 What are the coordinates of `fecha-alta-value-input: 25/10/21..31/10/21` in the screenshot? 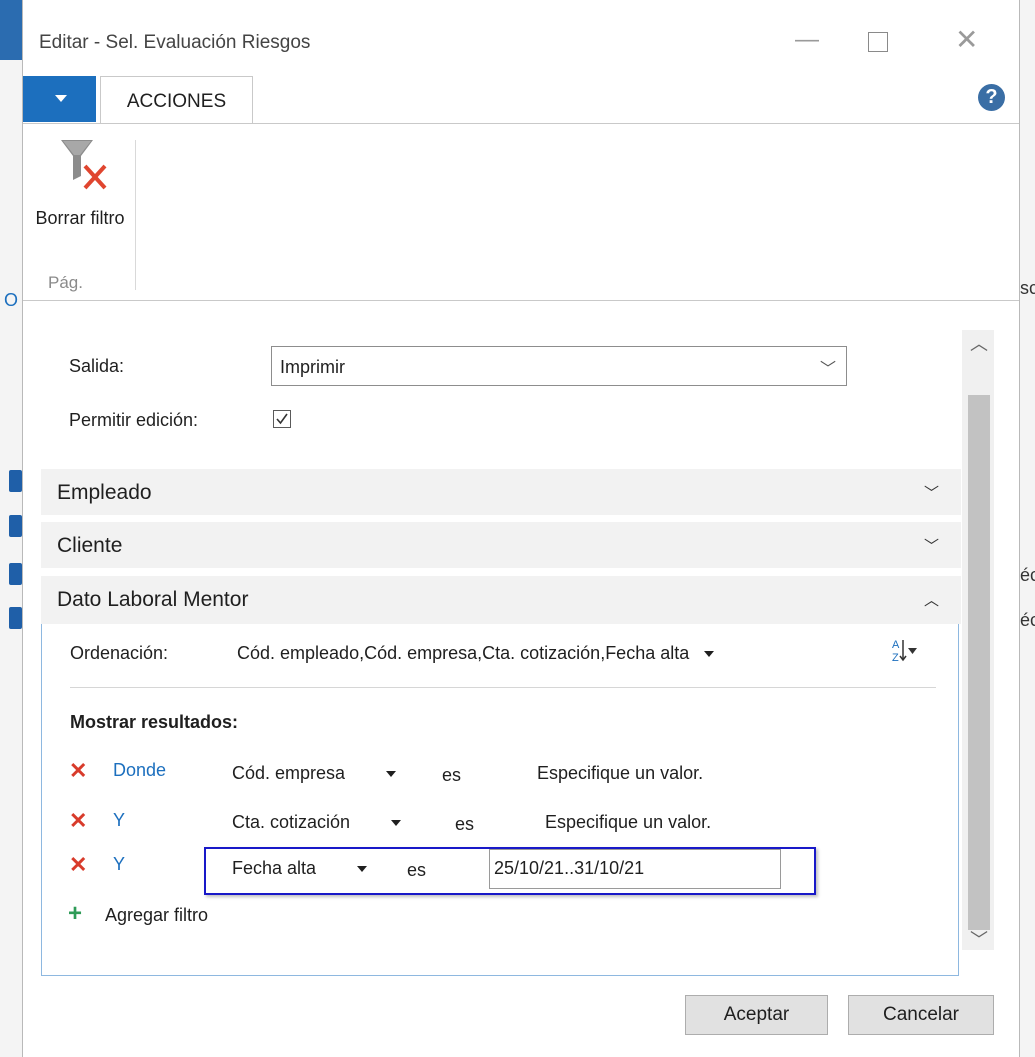 It's located at (635, 869).